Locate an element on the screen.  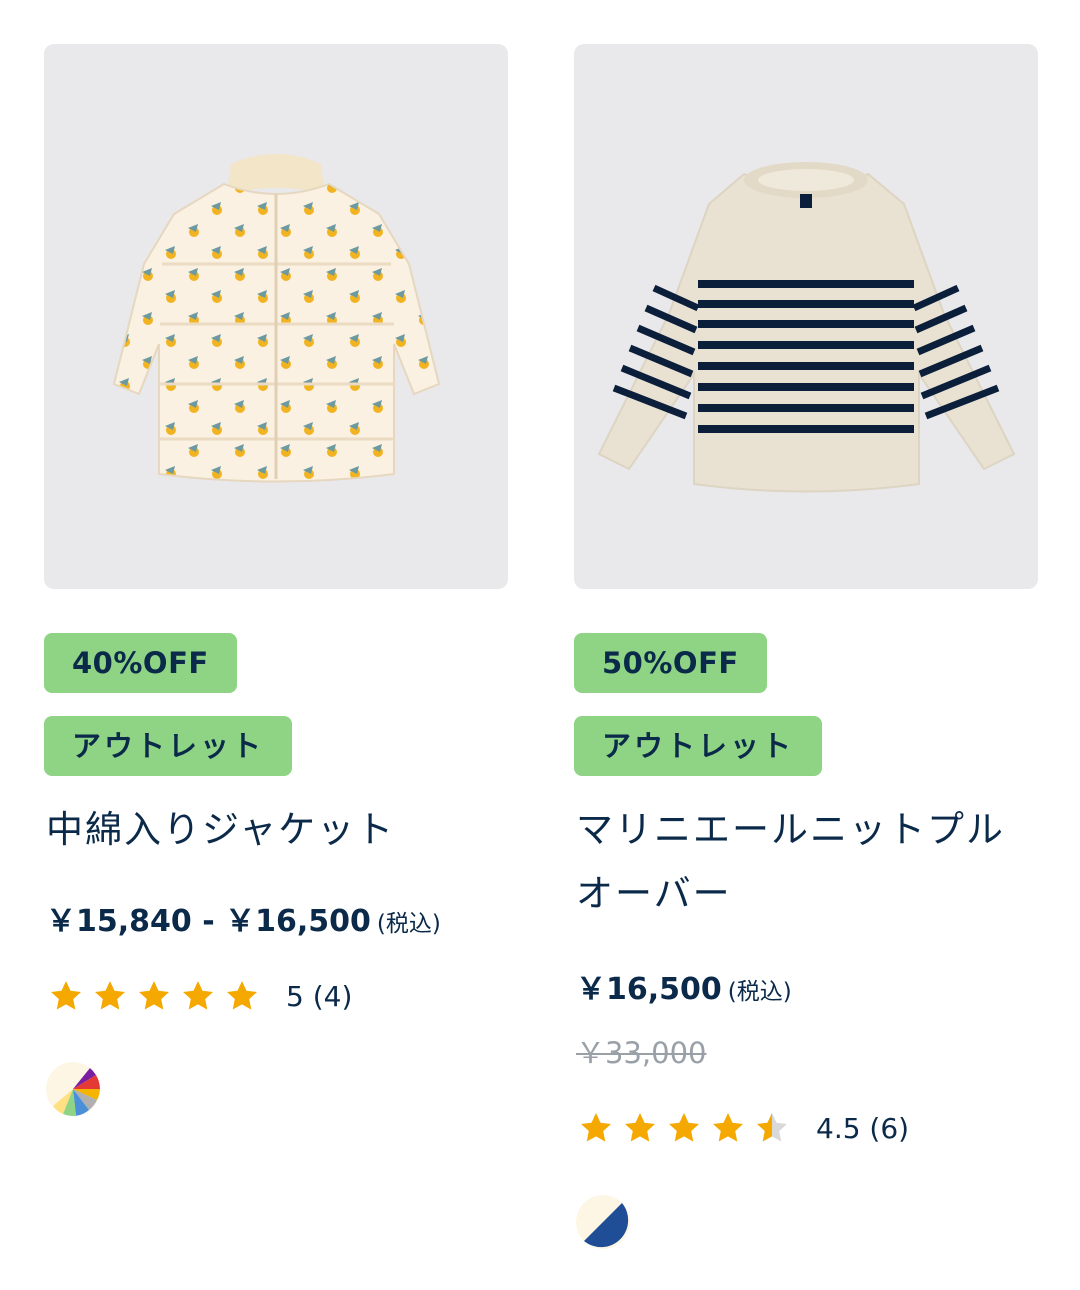
price: ￥16,500 (税込) is located at coordinates (684, 986).